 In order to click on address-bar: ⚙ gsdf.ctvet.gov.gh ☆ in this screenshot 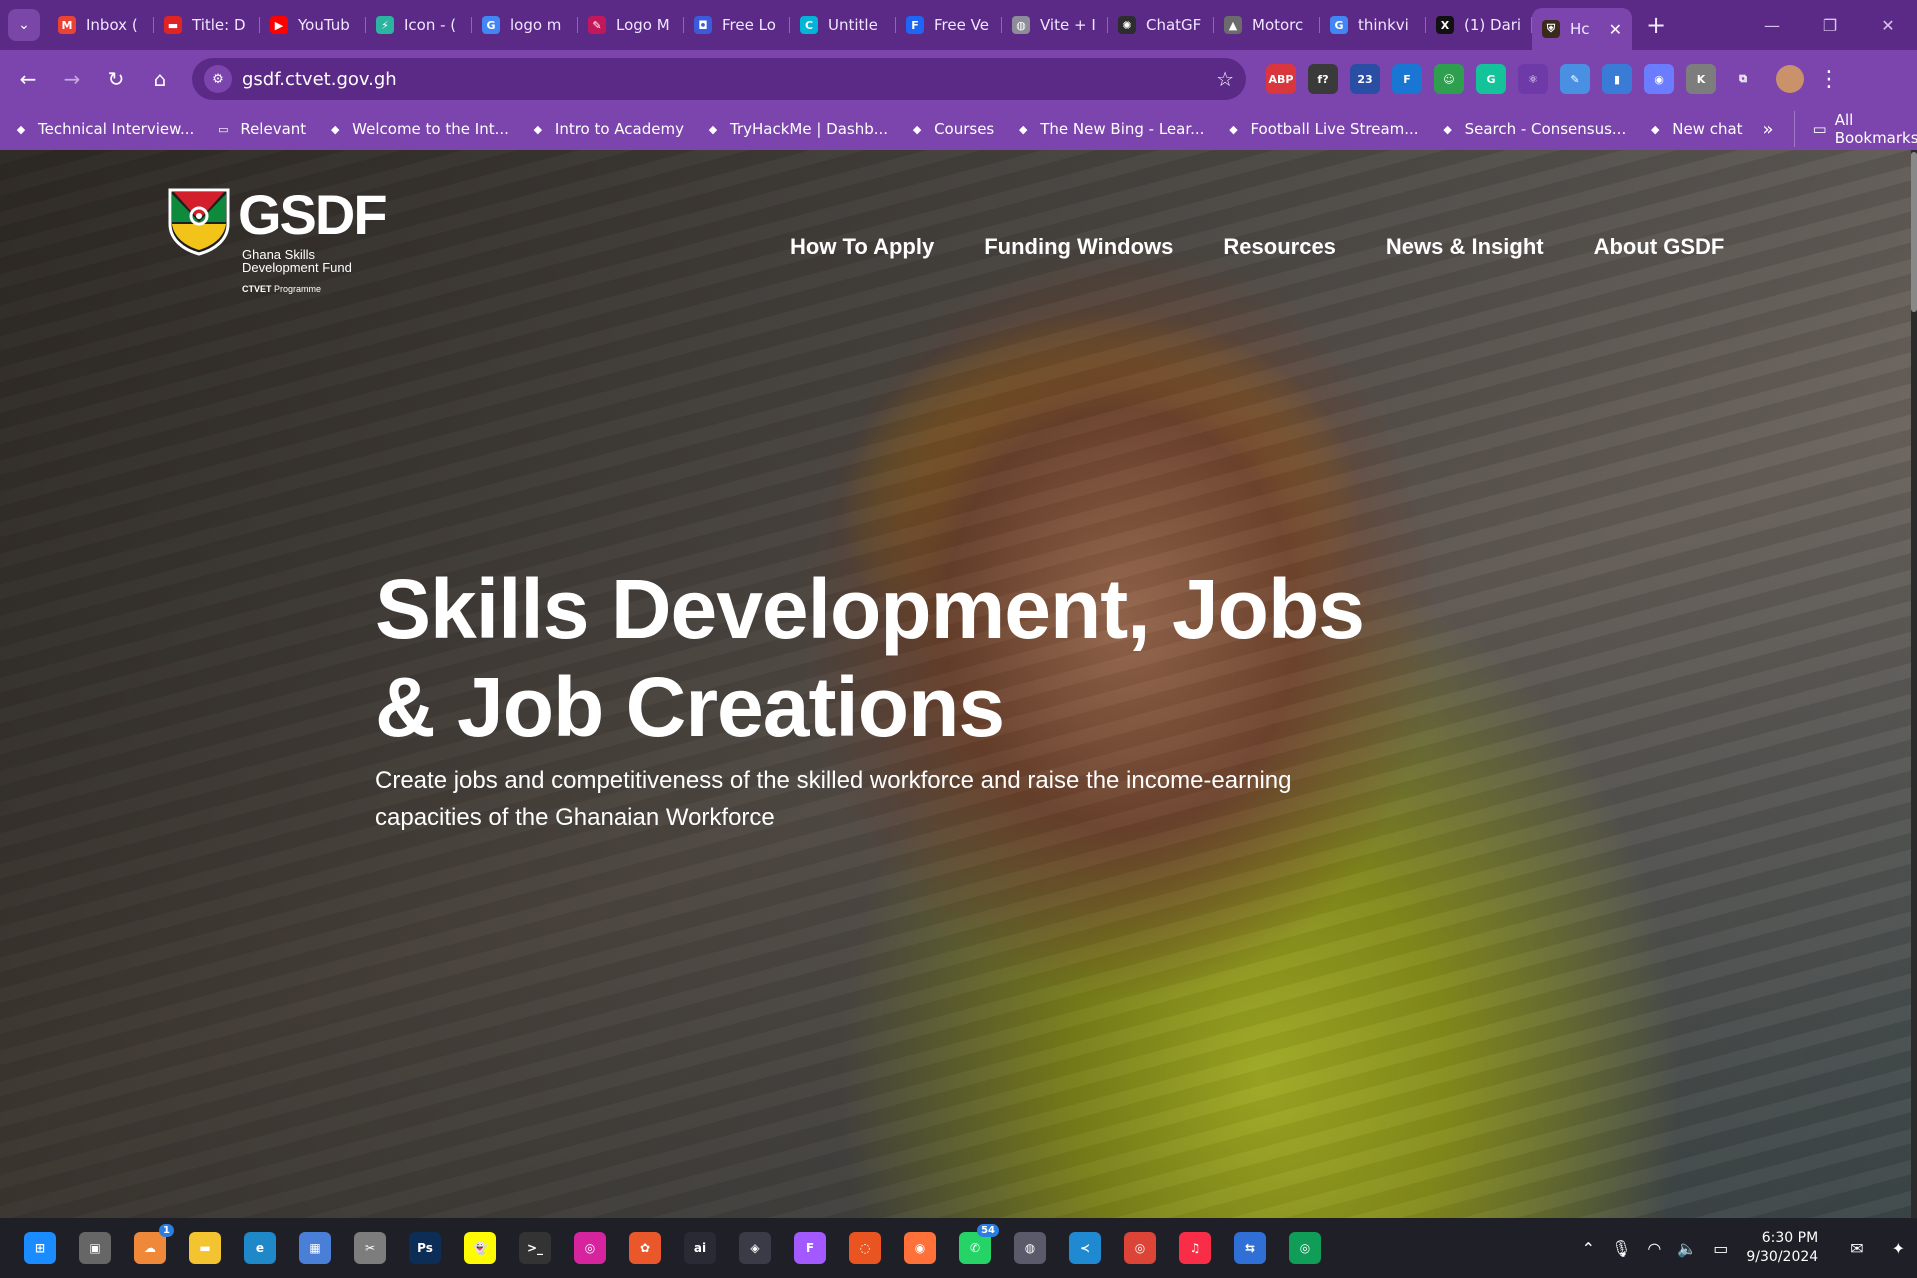, I will do `click(719, 79)`.